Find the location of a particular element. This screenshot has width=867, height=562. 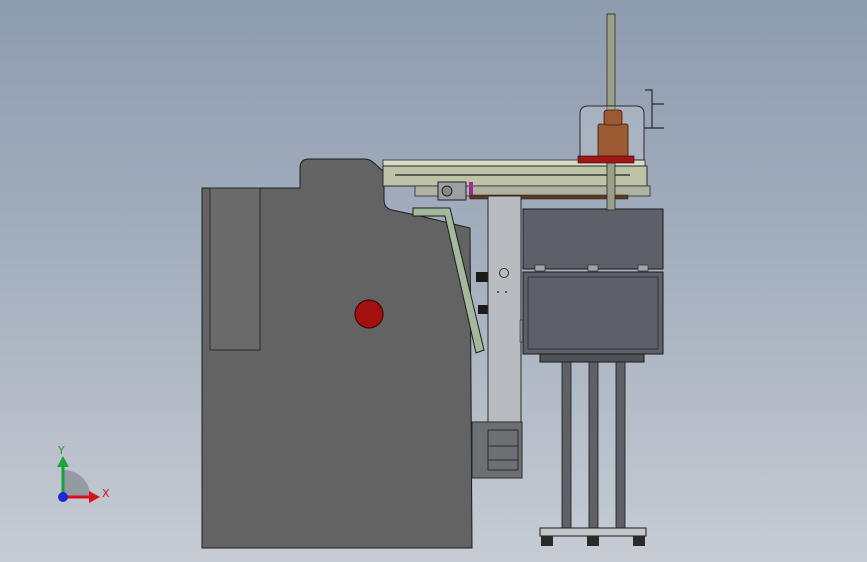

orientation-triad: Y X is located at coordinates (83, 473).